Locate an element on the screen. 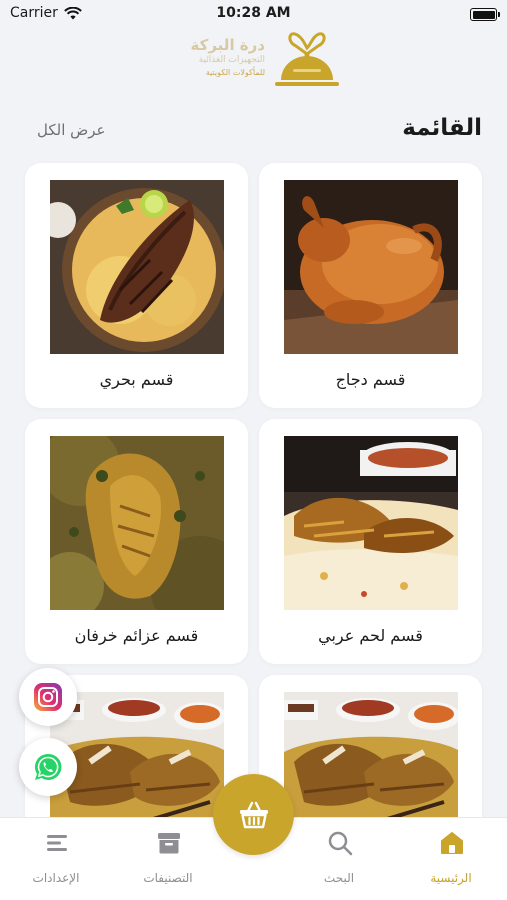 The image size is (507, 900). instagram-button is located at coordinates (48, 697).